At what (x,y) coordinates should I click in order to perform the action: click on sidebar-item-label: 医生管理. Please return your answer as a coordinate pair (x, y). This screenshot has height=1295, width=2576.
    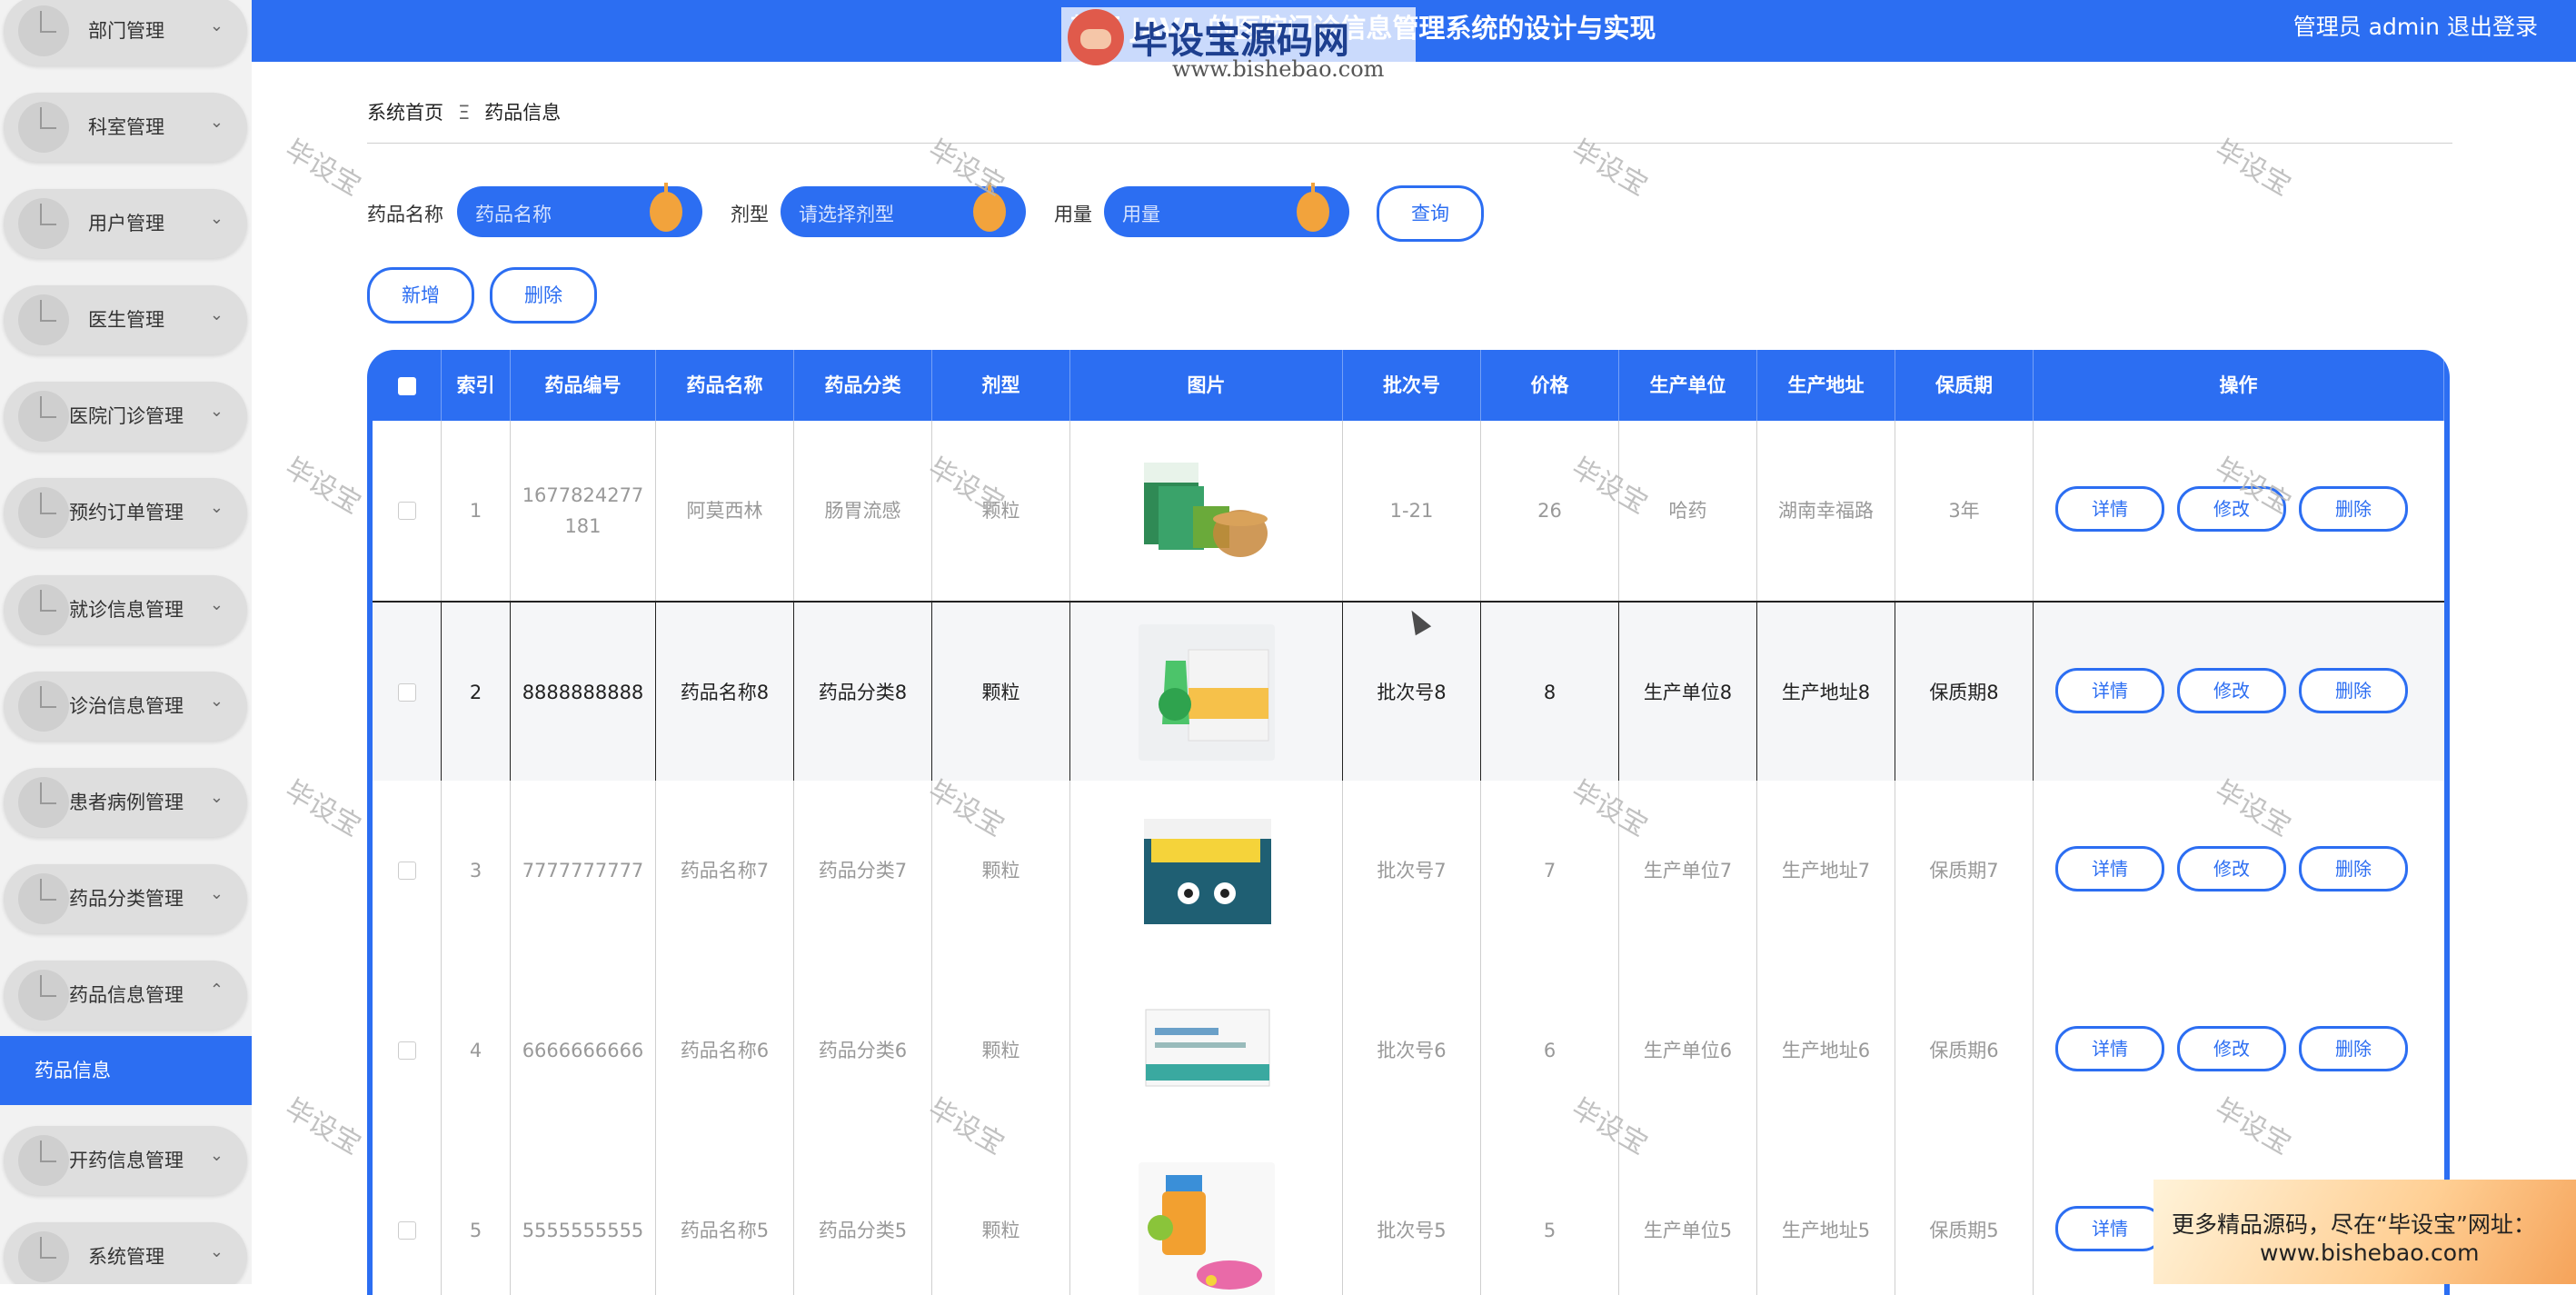
    Looking at the image, I should click on (126, 320).